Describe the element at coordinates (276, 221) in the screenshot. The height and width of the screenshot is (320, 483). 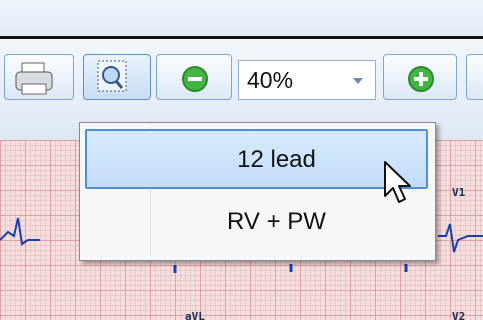
I see `menu-item-label: RV + PW` at that location.